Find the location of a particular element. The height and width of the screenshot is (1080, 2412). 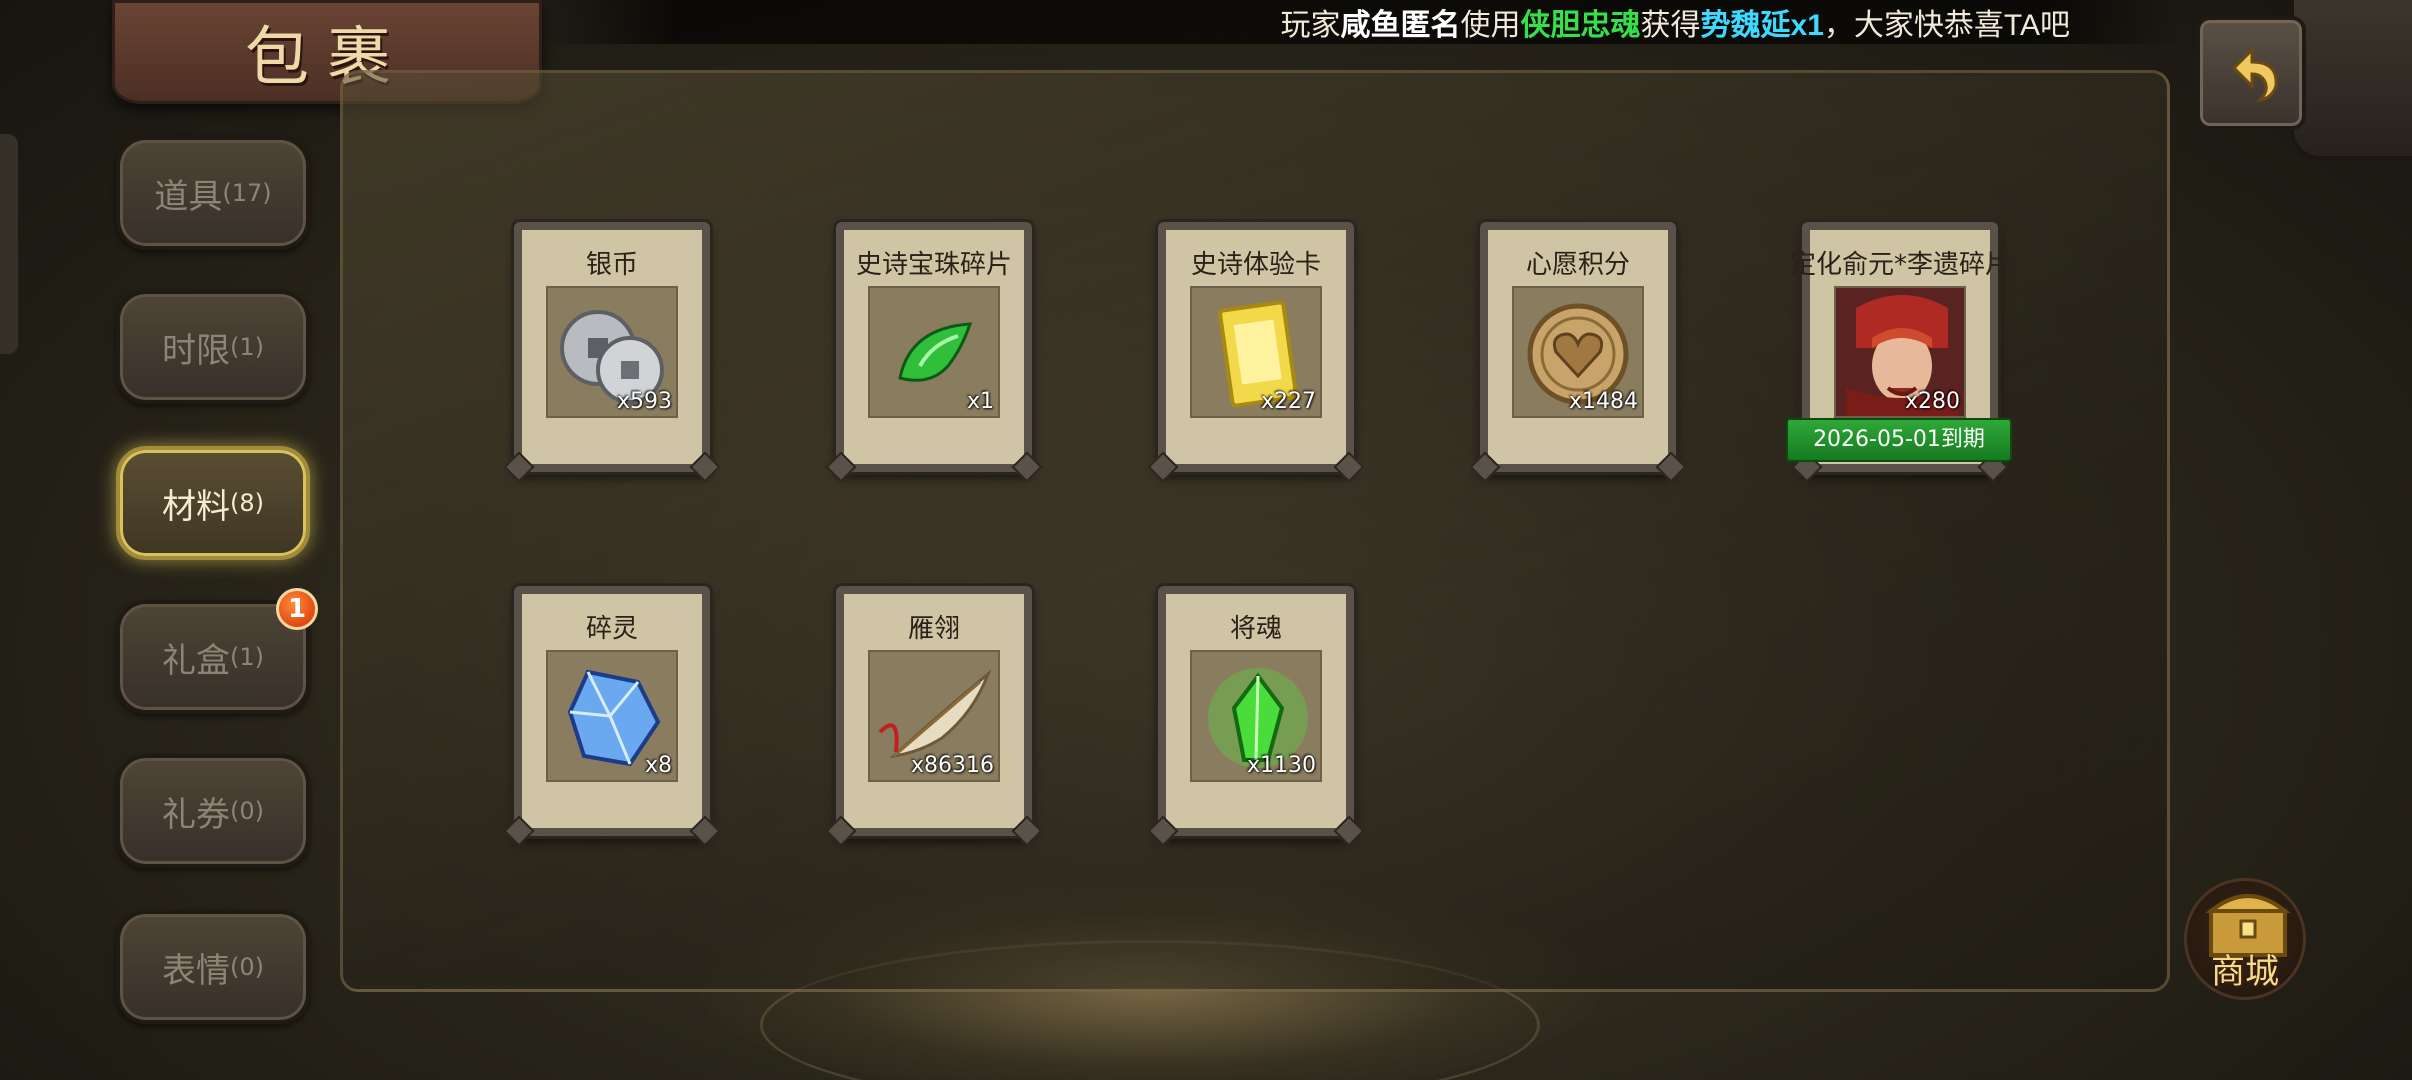

green-soul-crystal-icon: x1130 is located at coordinates (1256, 716).